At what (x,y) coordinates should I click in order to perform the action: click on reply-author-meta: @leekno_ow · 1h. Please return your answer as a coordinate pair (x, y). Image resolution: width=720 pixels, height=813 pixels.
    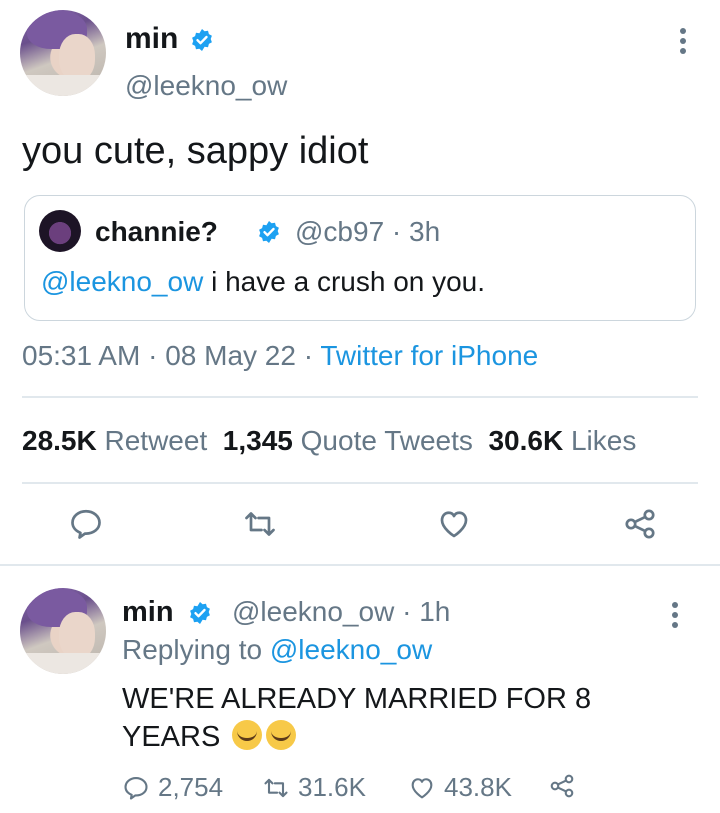
    Looking at the image, I should click on (341, 612).